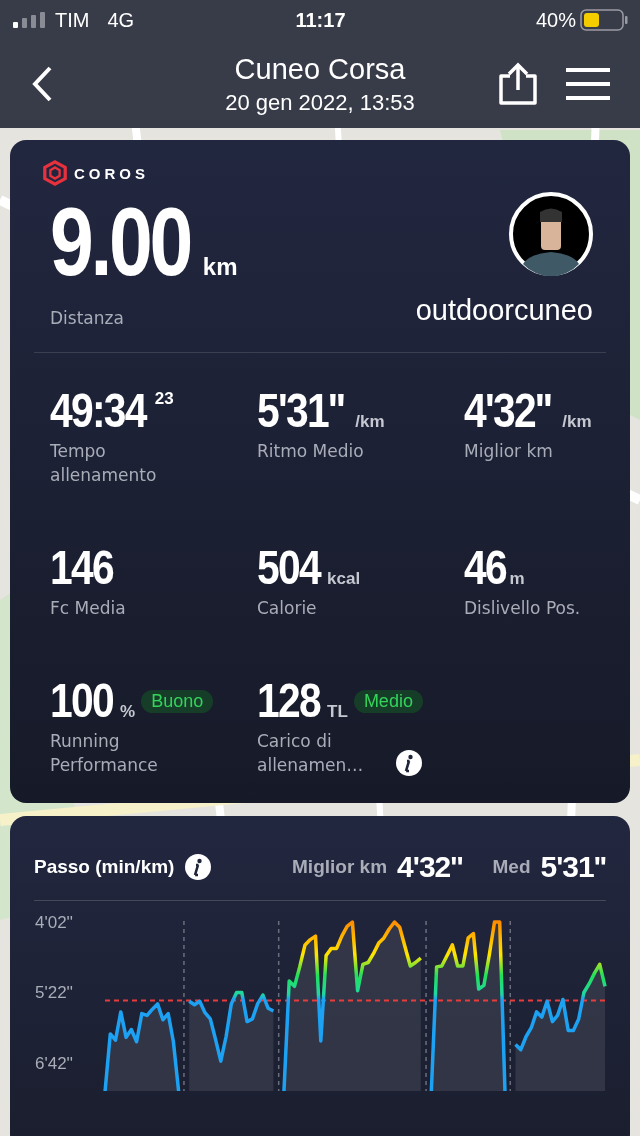 This screenshot has height=1136, width=640. I want to click on average-value: 5'31'', so click(573, 867).